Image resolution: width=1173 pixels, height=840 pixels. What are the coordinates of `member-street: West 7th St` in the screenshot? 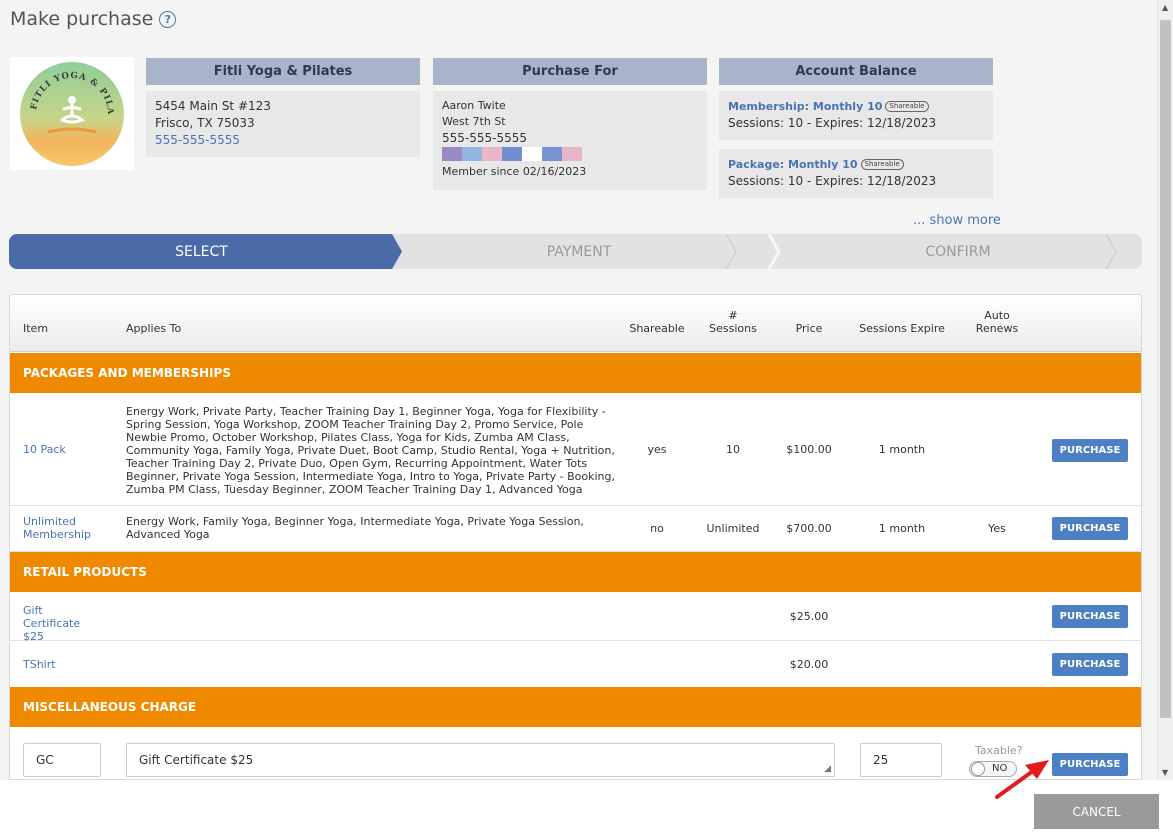 It's located at (474, 121).